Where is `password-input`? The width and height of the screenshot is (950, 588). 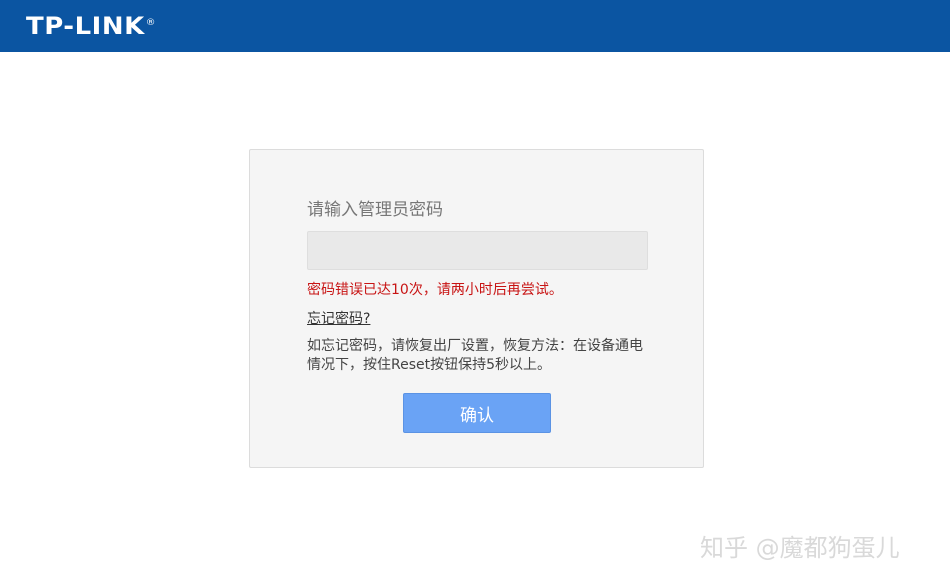 password-input is located at coordinates (477, 250).